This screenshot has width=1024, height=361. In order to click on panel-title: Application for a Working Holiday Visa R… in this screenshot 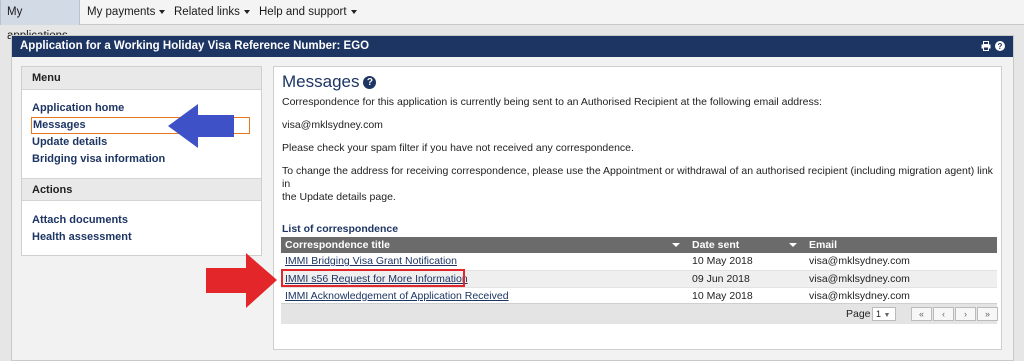, I will do `click(195, 46)`.